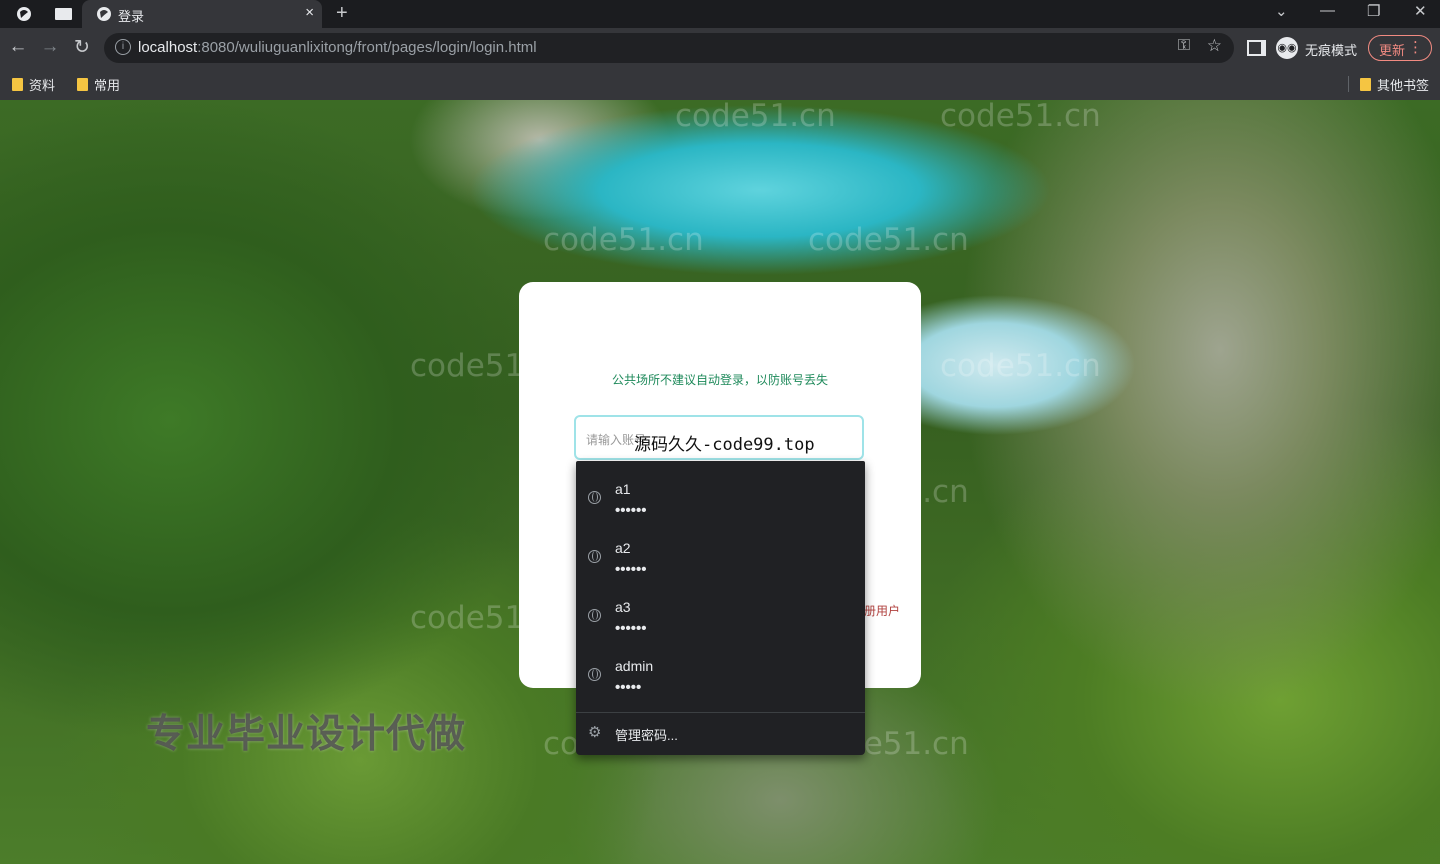 This screenshot has width=1440, height=864. What do you see at coordinates (168, 47) in the screenshot?
I see `url-host: localhost` at bounding box center [168, 47].